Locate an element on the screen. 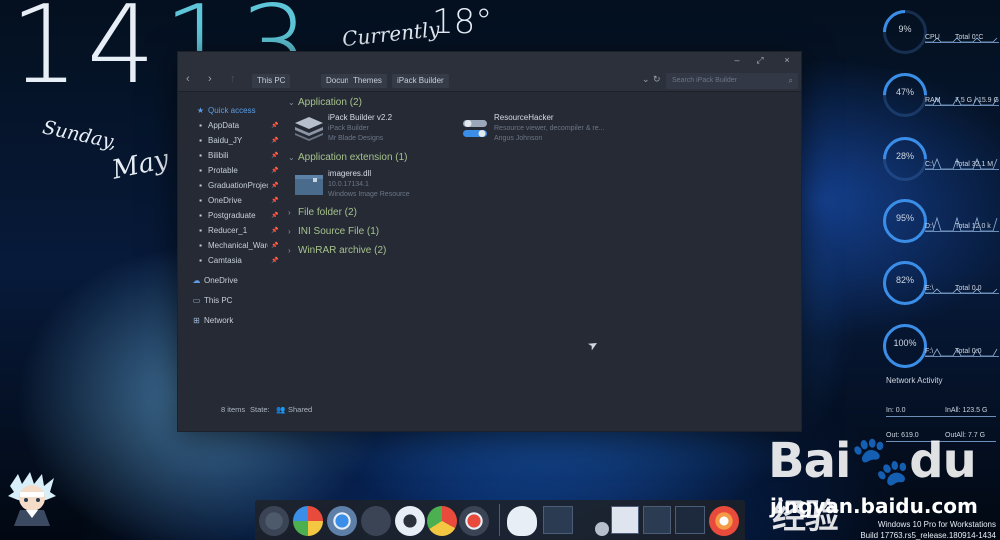 The width and height of the screenshot is (1000, 540). search-input: Search iPack Builder ⌕ is located at coordinates (732, 81).